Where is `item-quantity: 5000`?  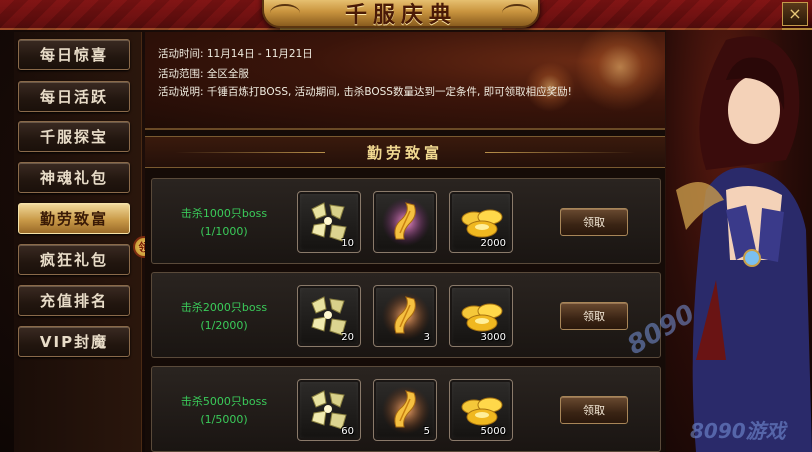
item-quantity: 5000 is located at coordinates (493, 431).